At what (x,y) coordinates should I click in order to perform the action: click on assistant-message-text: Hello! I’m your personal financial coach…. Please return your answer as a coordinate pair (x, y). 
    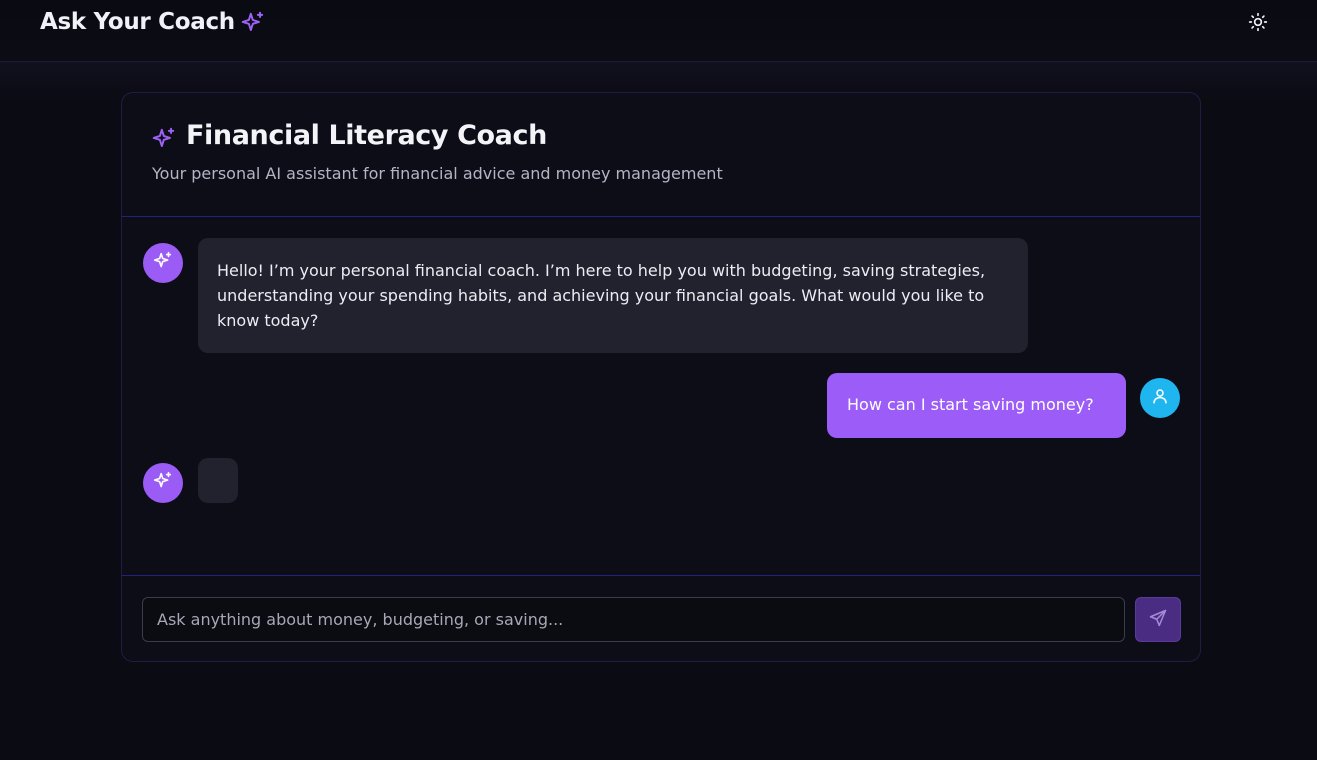
    Looking at the image, I should click on (601, 295).